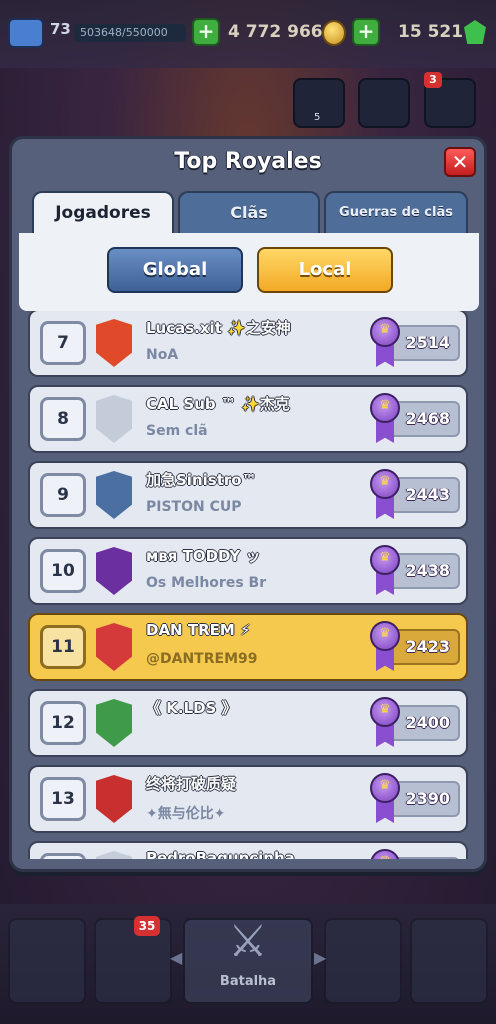 The height and width of the screenshot is (1024, 496). What do you see at coordinates (363, 961) in the screenshot?
I see `nav-social` at bounding box center [363, 961].